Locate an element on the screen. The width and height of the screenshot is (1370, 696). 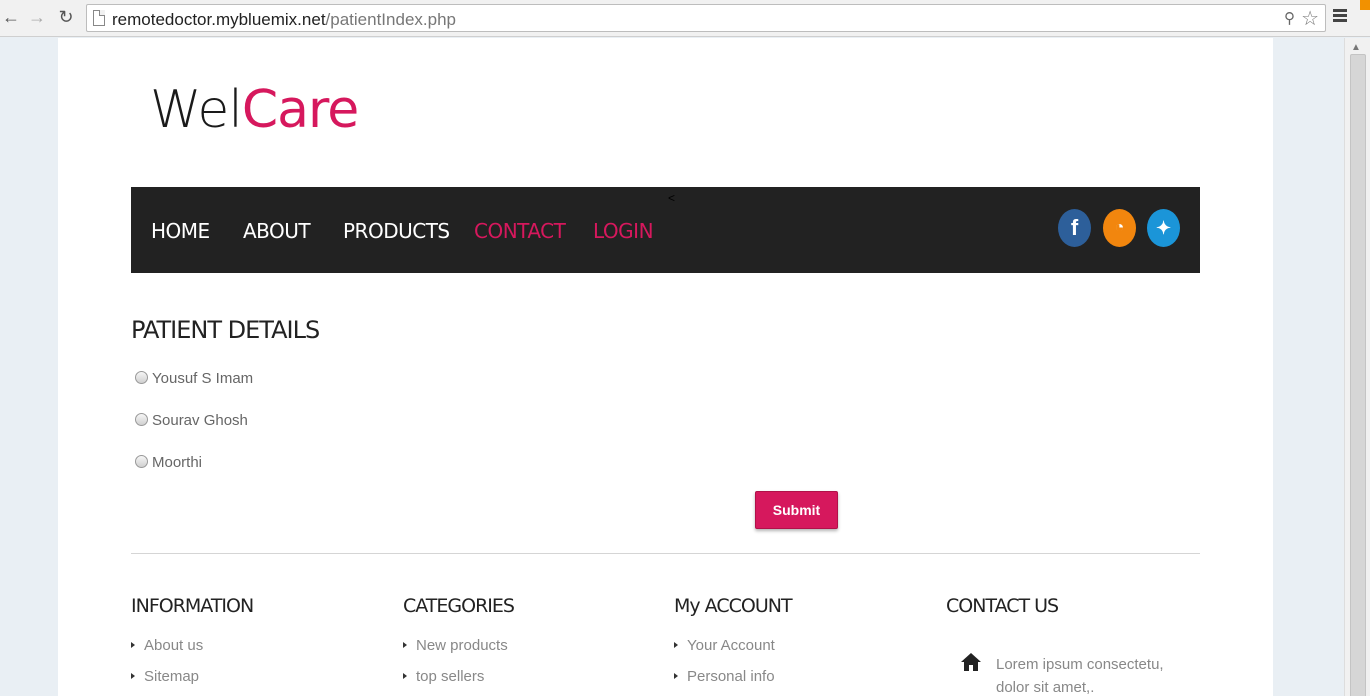
nav-login: LOGIN is located at coordinates (623, 231).